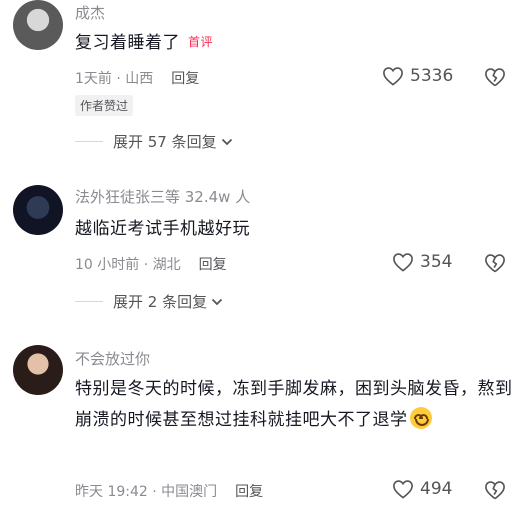  I want to click on first-comment-badge: 首评, so click(201, 42).